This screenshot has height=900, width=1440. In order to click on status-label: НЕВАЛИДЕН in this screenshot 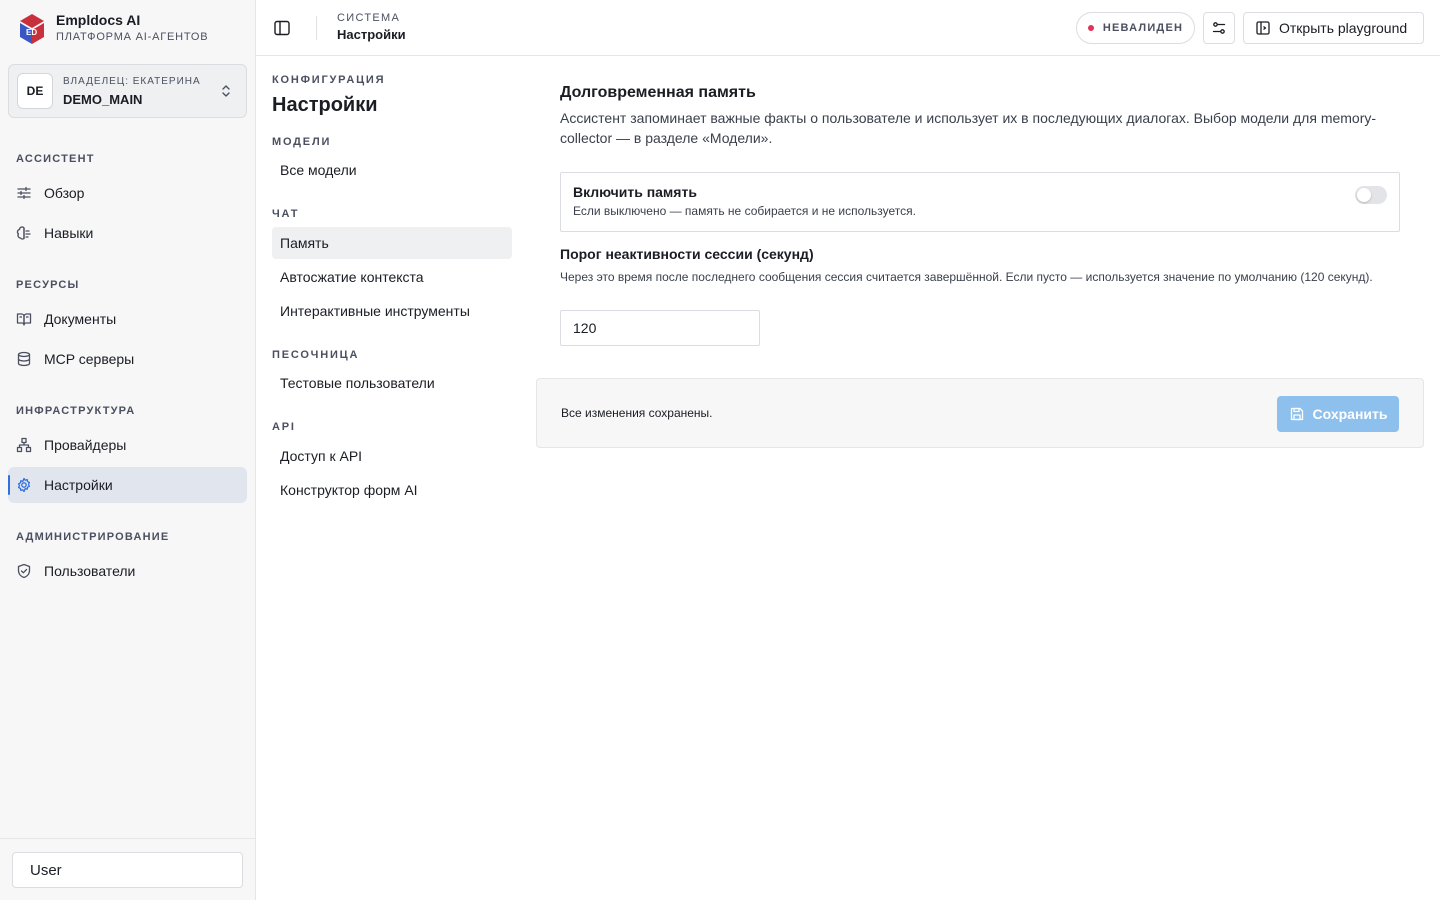, I will do `click(1143, 28)`.